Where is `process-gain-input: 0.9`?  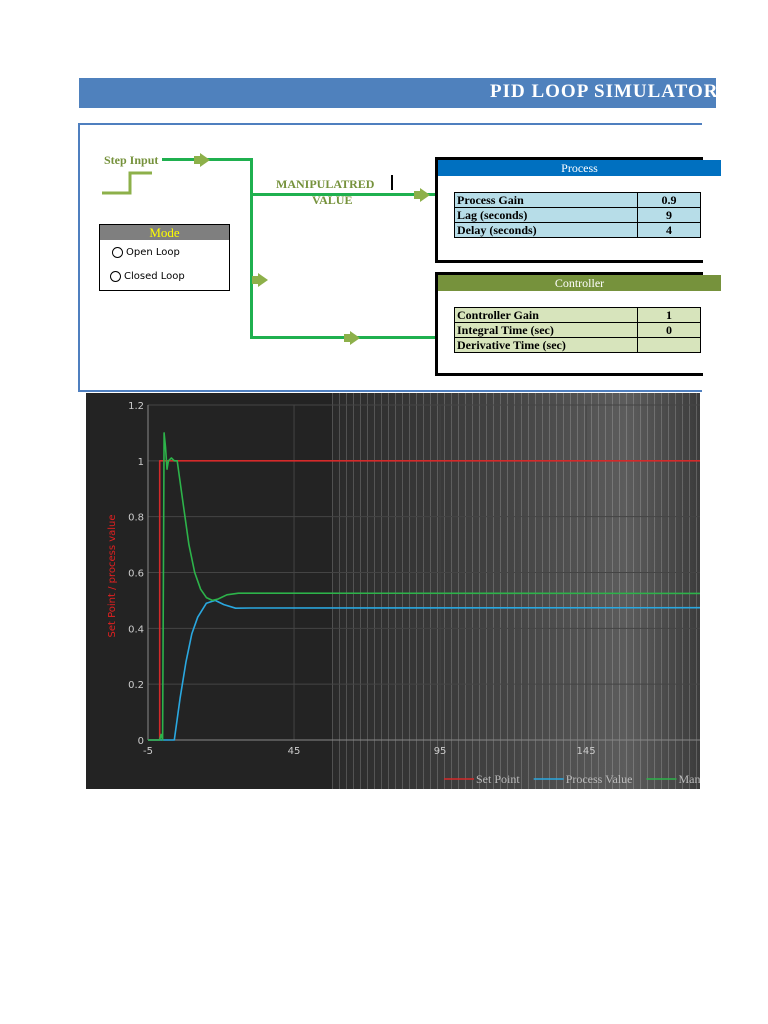
process-gain-input: 0.9 is located at coordinates (669, 200).